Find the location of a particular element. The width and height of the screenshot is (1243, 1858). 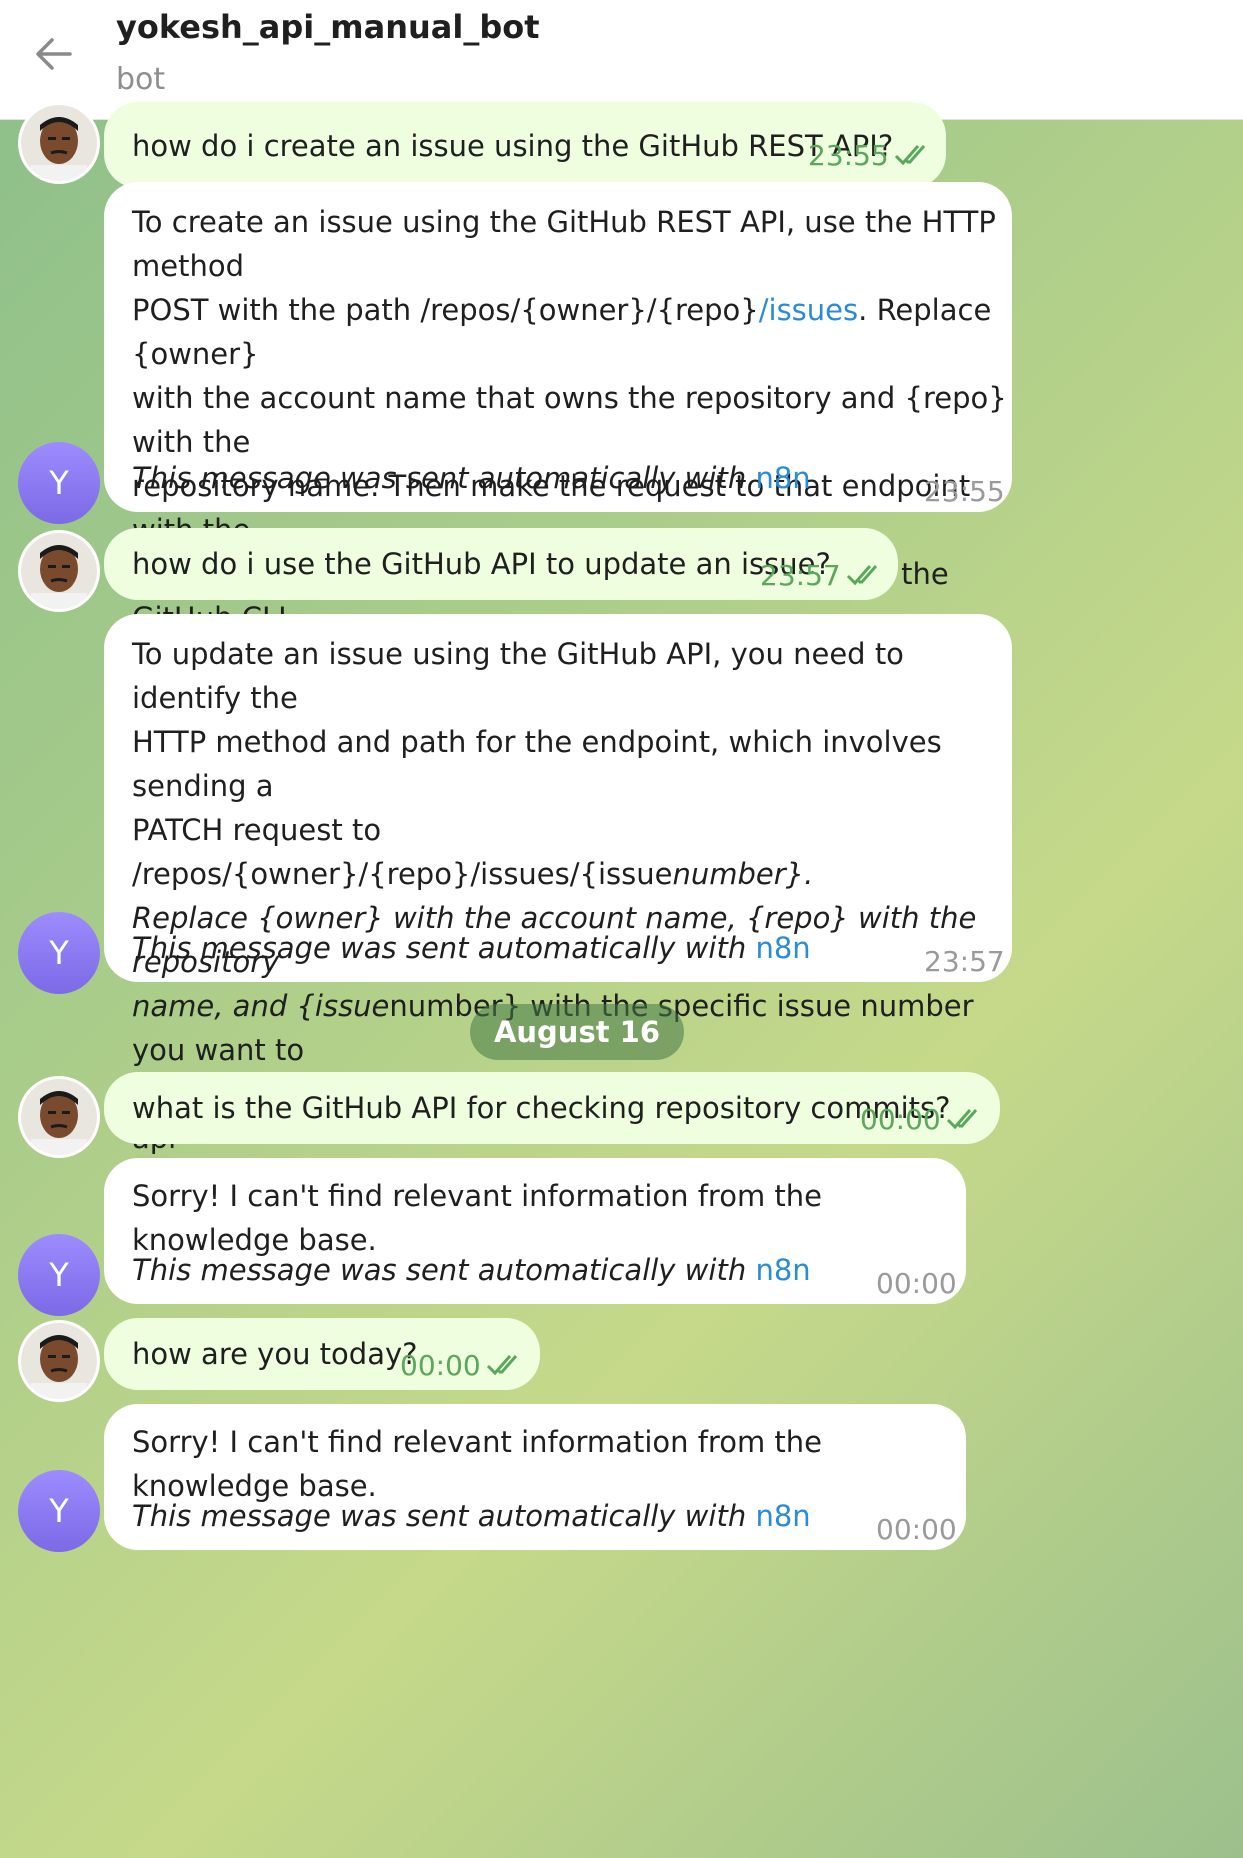

outgoing-message-bubble: how are you today? 00:00 is located at coordinates (322, 1354).